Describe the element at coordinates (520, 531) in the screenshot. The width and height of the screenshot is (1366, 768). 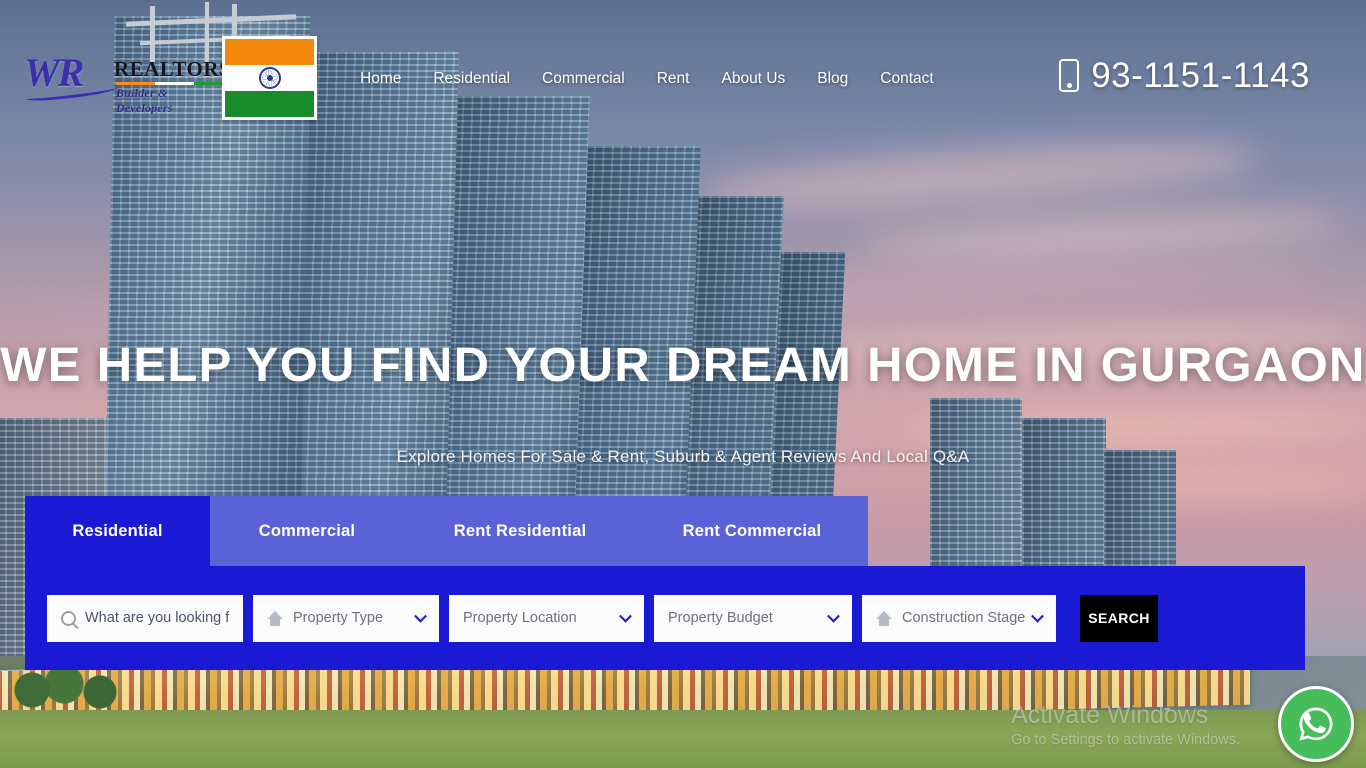
I see `tab-rent-residential: Rent Residential` at that location.